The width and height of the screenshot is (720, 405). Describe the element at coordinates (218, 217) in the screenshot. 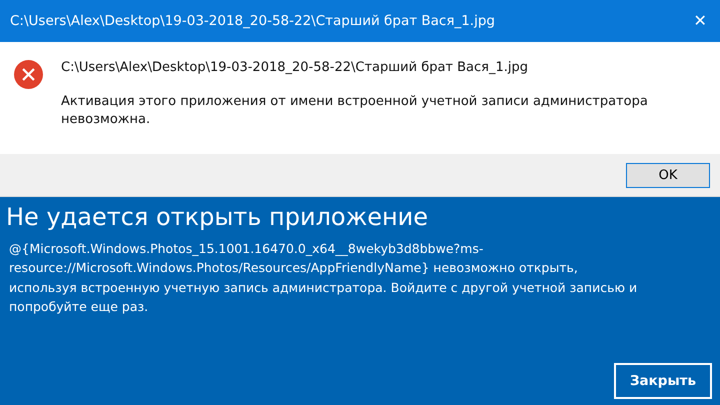

I see `error-heading: Не удается открыть приложение` at that location.